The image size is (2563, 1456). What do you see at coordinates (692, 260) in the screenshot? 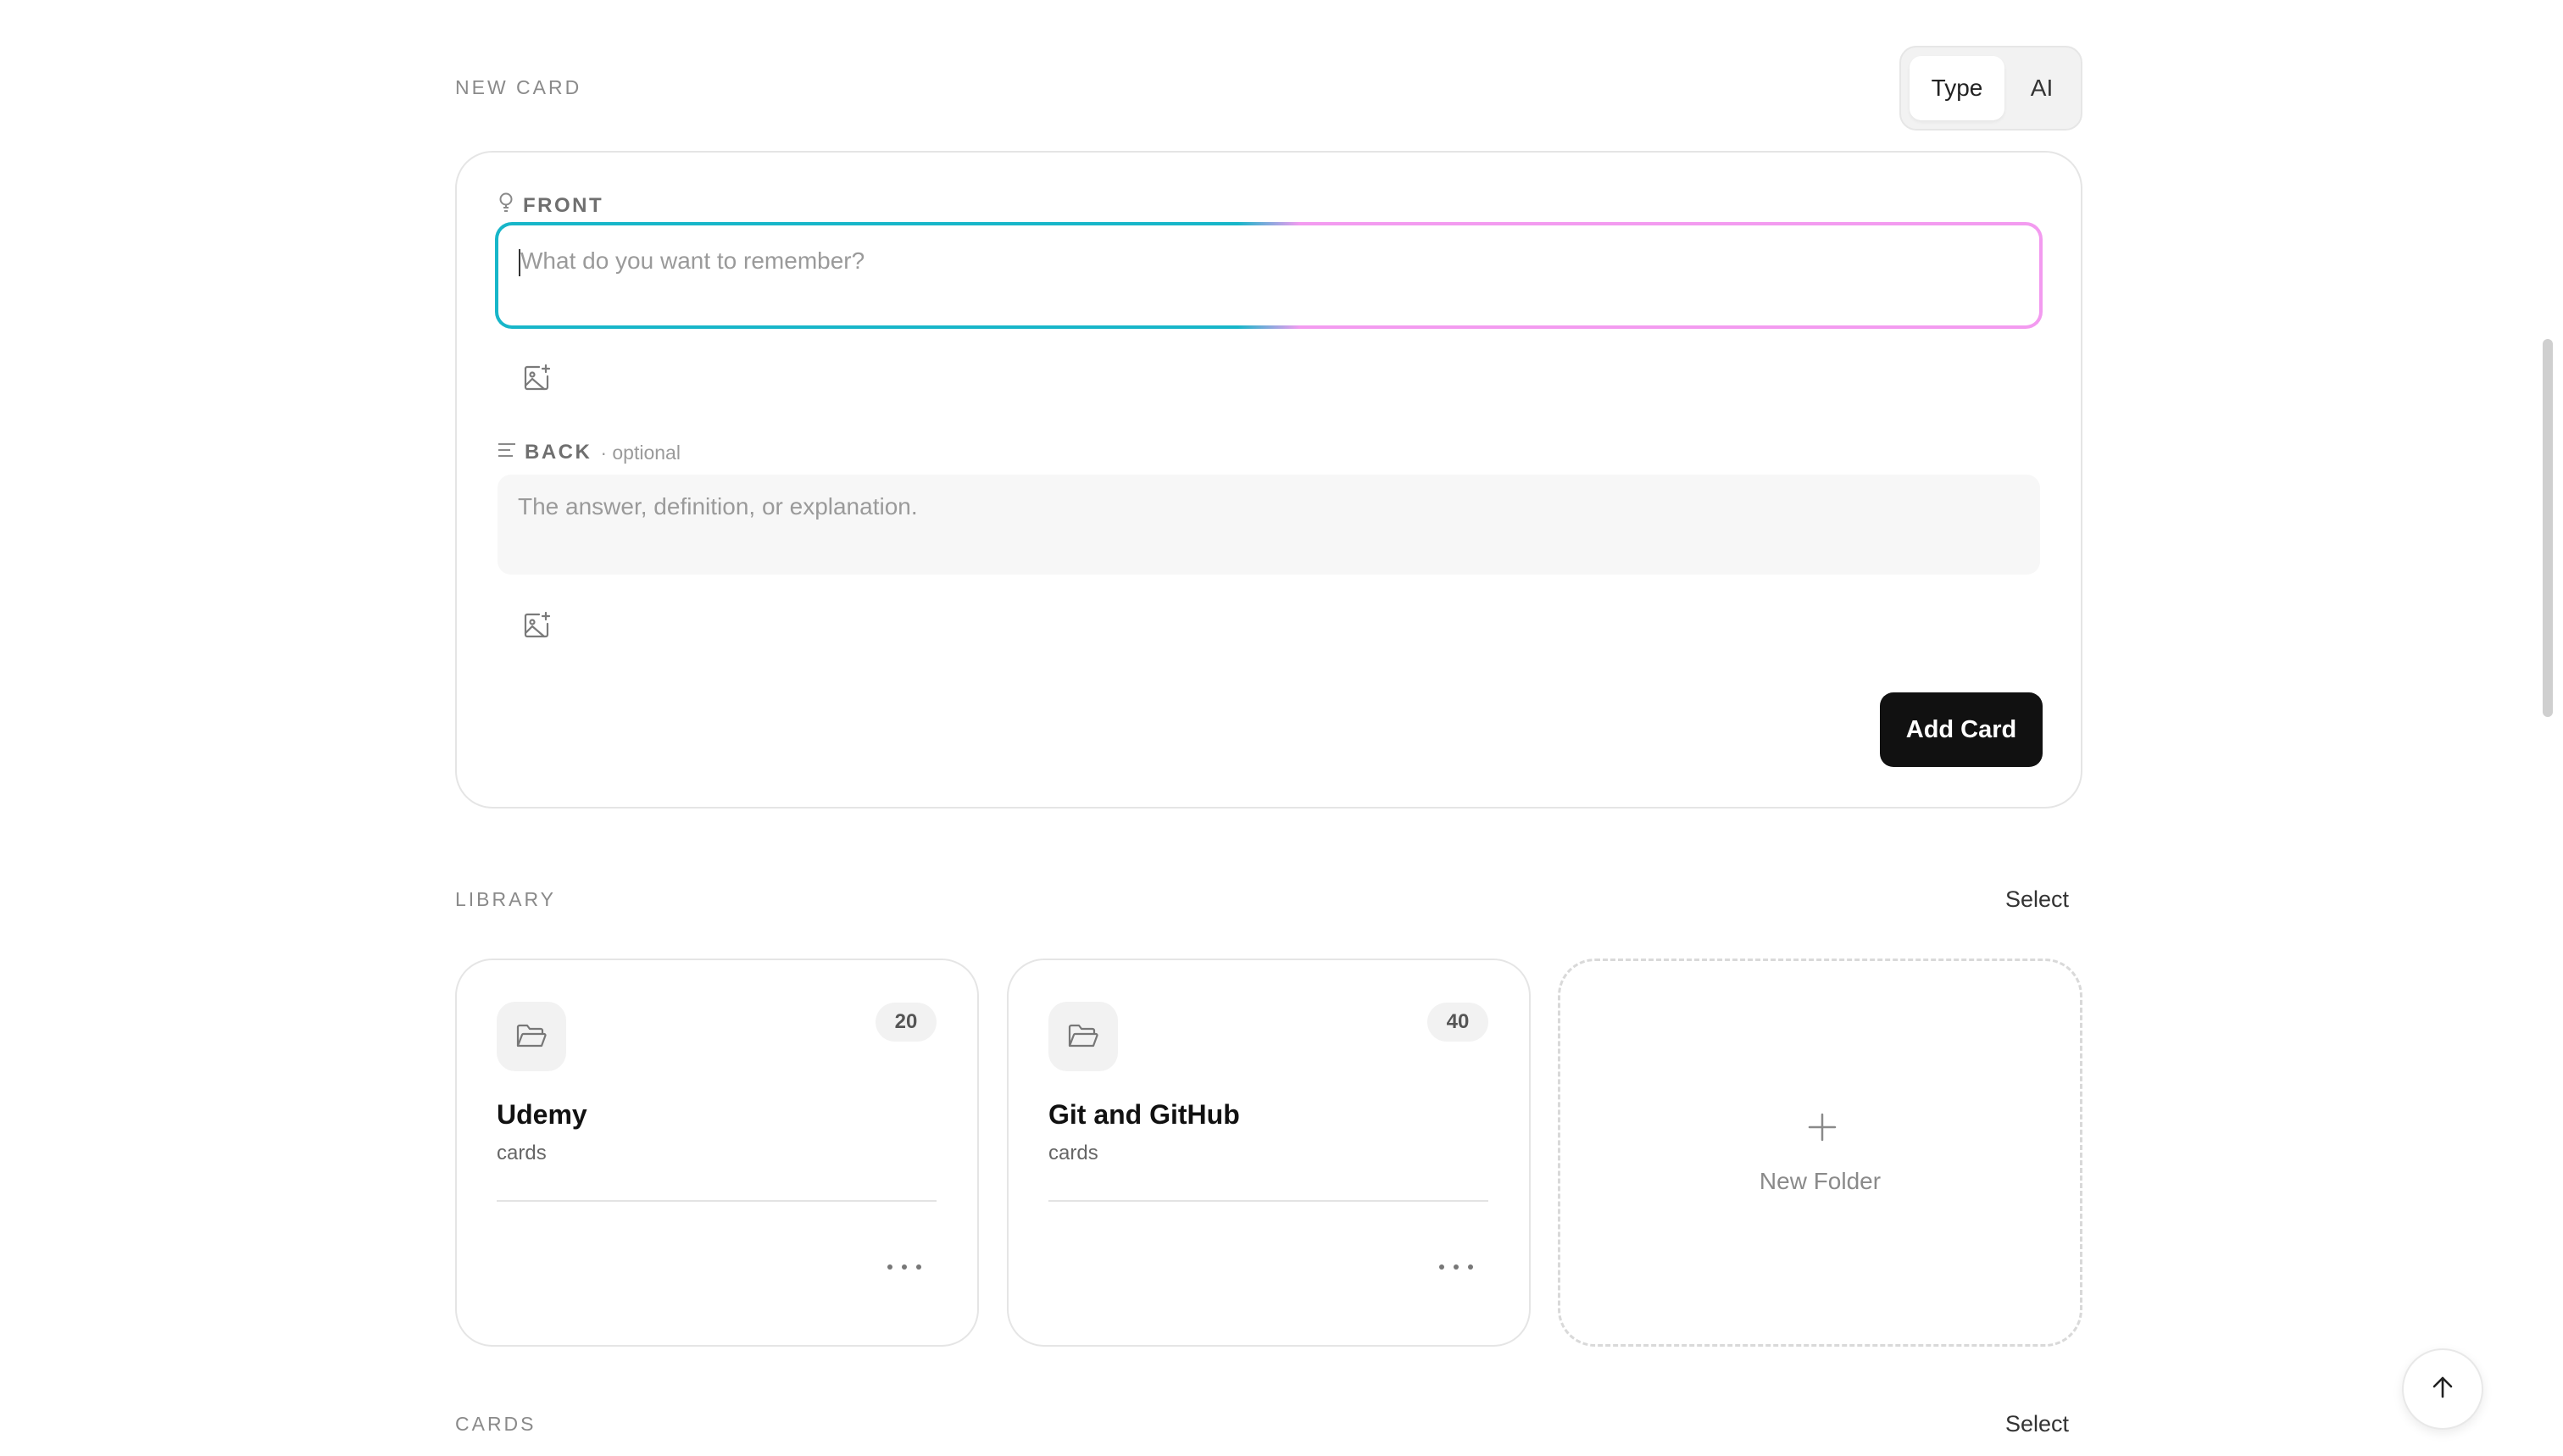
I see `front-placeholder: What do you want to remember?` at bounding box center [692, 260].